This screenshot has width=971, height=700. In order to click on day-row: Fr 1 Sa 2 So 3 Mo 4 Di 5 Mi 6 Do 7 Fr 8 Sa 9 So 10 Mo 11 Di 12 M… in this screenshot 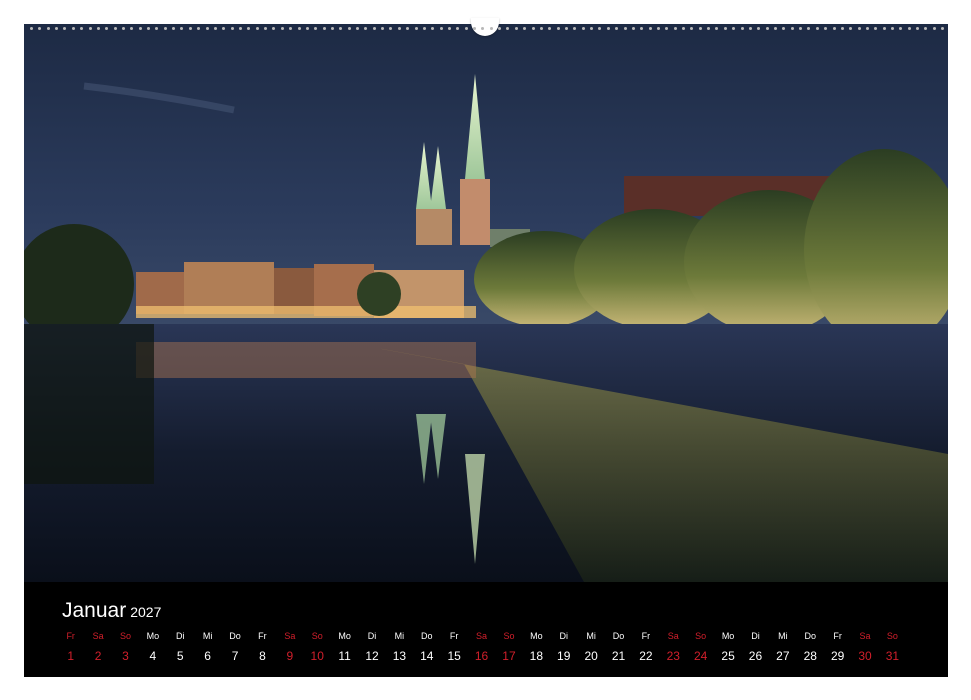, I will do `click(495, 647)`.